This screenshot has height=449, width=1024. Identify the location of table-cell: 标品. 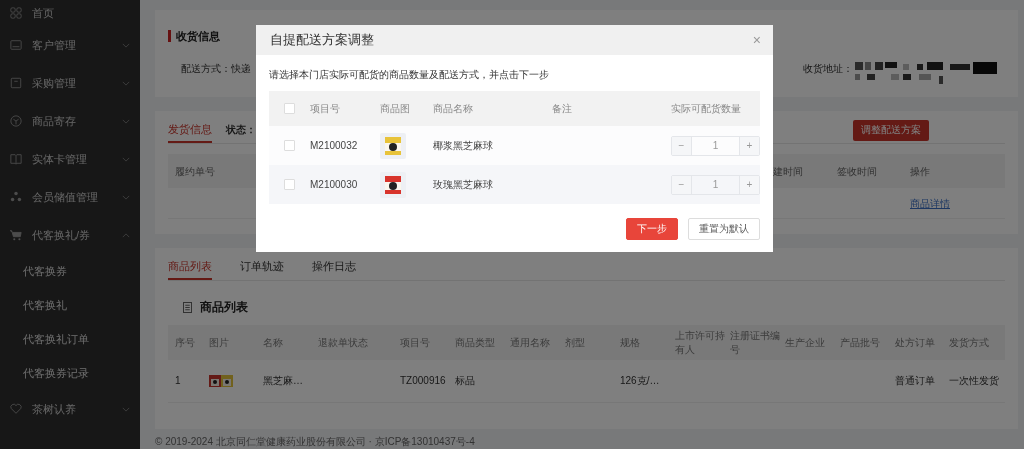
(465, 381).